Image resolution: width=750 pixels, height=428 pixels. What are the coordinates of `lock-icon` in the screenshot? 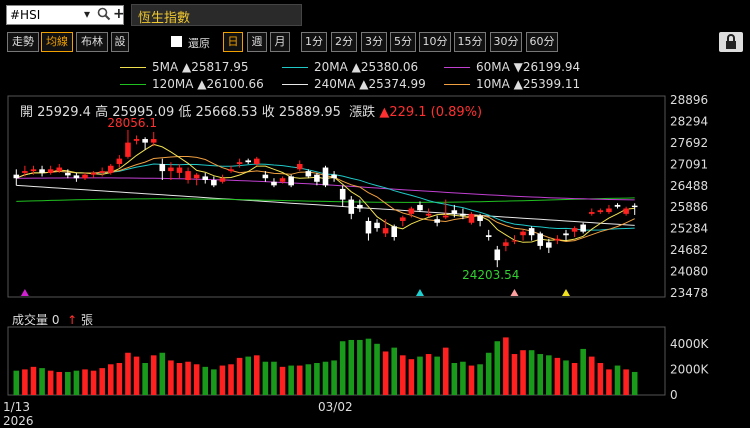 It's located at (731, 42).